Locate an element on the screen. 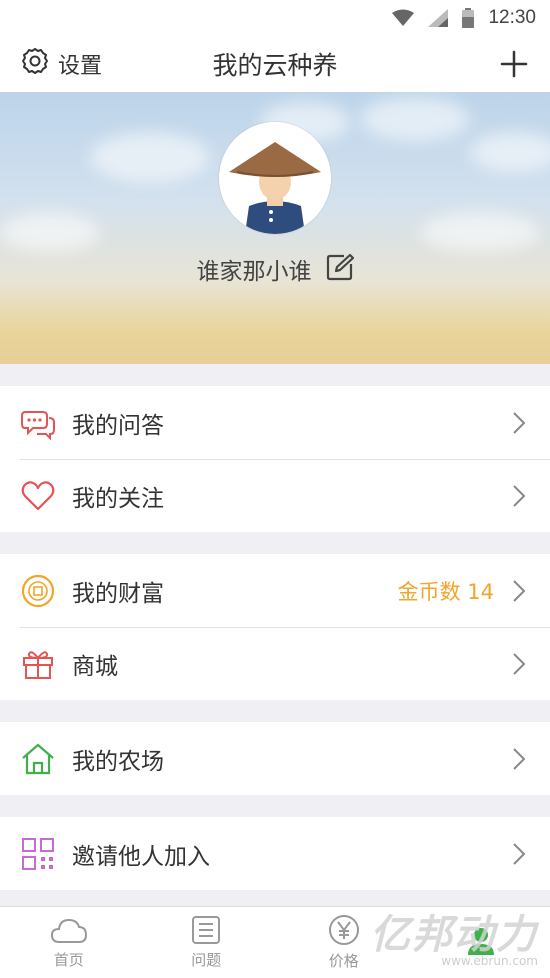 The height and width of the screenshot is (978, 550). menu-group-wealth: 我的财富 金币数 14 商城 is located at coordinates (275, 627).